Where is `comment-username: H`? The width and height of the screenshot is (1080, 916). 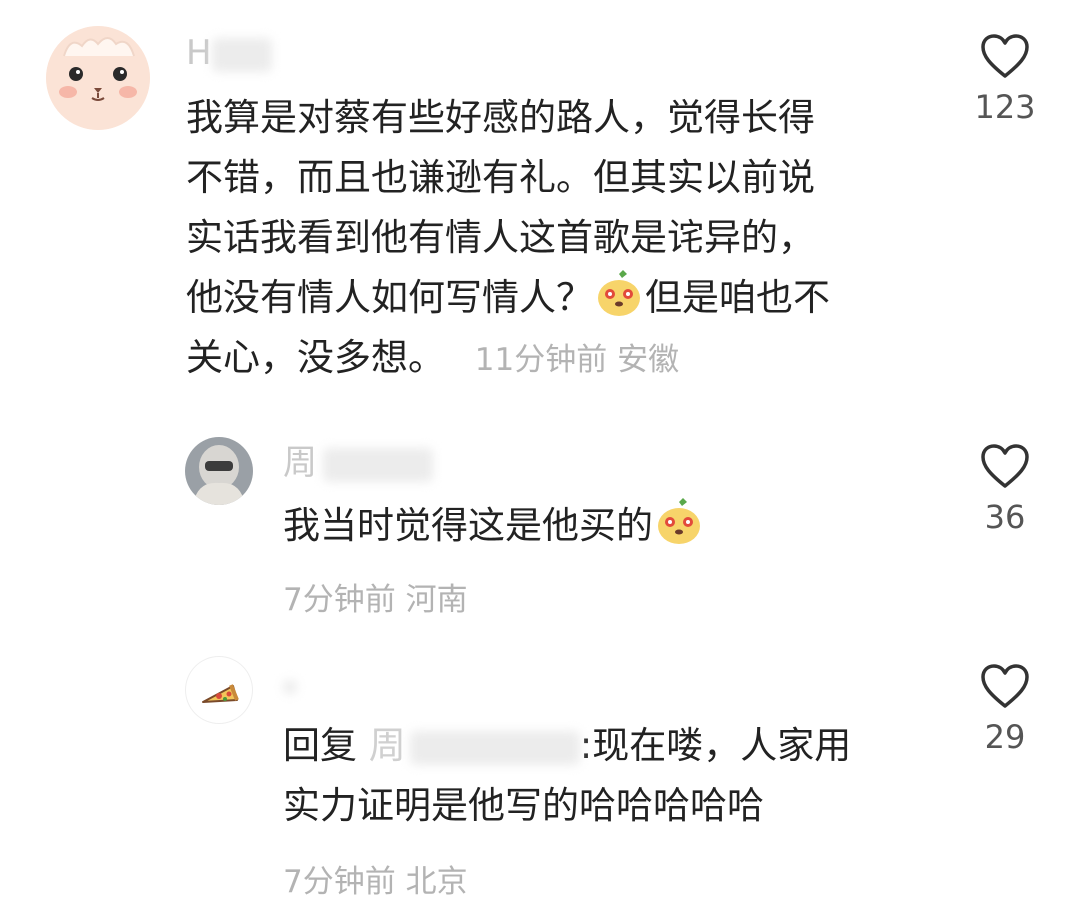
comment-username: H is located at coordinates (229, 54).